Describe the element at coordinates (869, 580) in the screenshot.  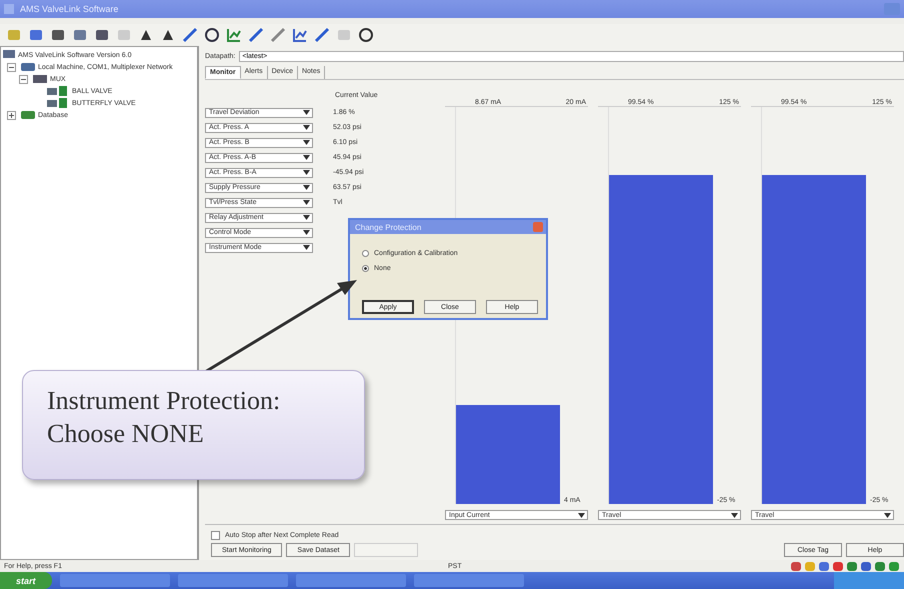
I see `system-tray` at that location.